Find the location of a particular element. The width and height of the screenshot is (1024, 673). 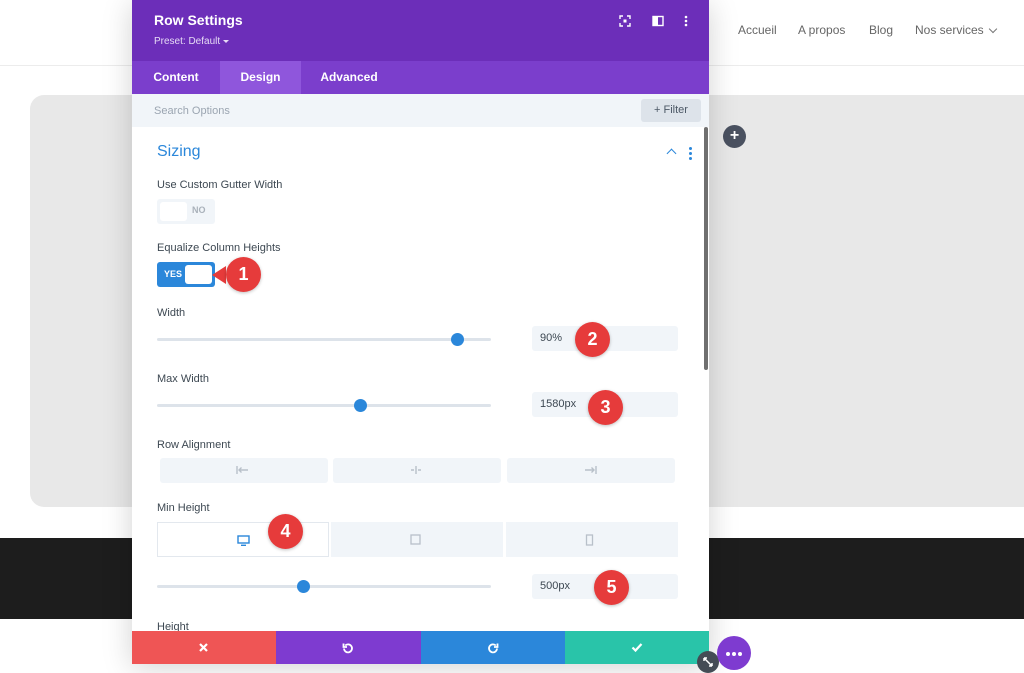

min-height-slider is located at coordinates (324, 586).